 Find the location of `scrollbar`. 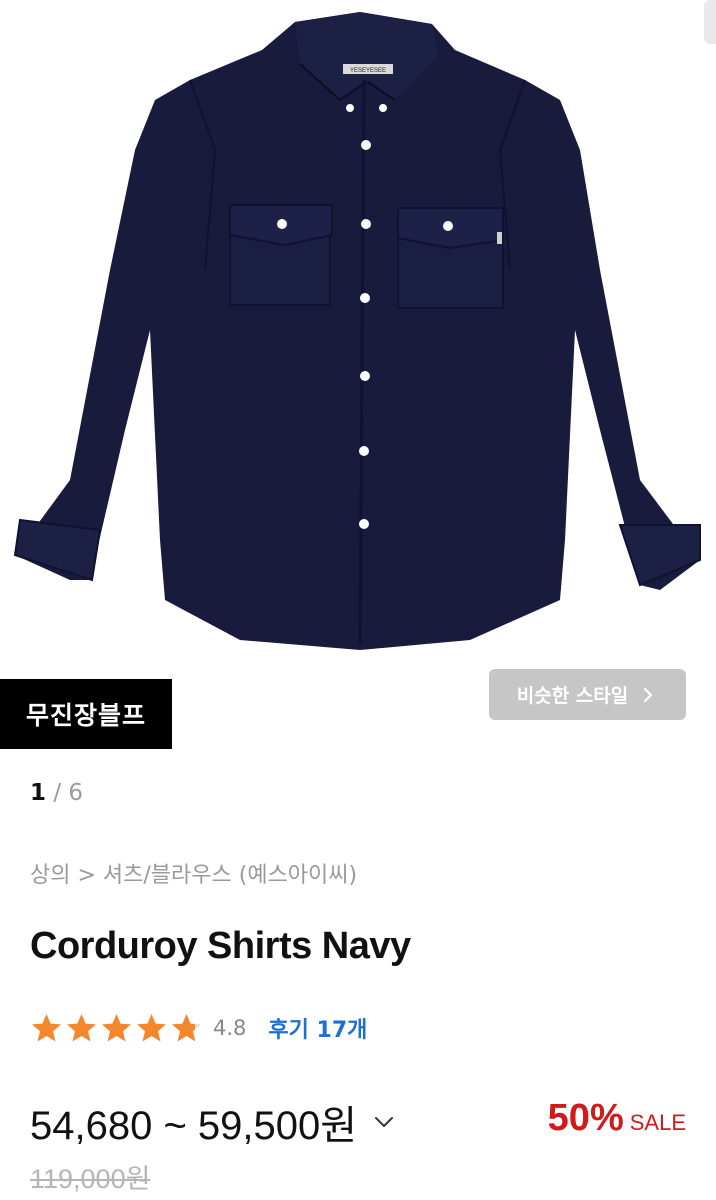

scrollbar is located at coordinates (710, 22).